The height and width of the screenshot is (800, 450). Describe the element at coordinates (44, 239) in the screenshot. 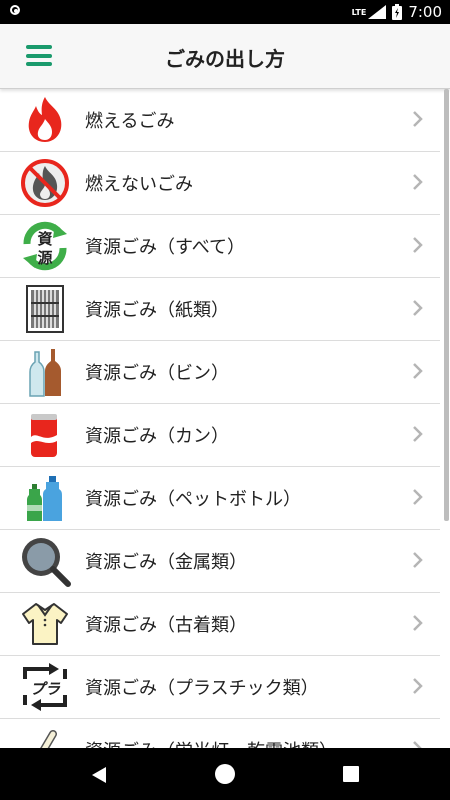

I see `recycle-icon-text-top: 資` at that location.